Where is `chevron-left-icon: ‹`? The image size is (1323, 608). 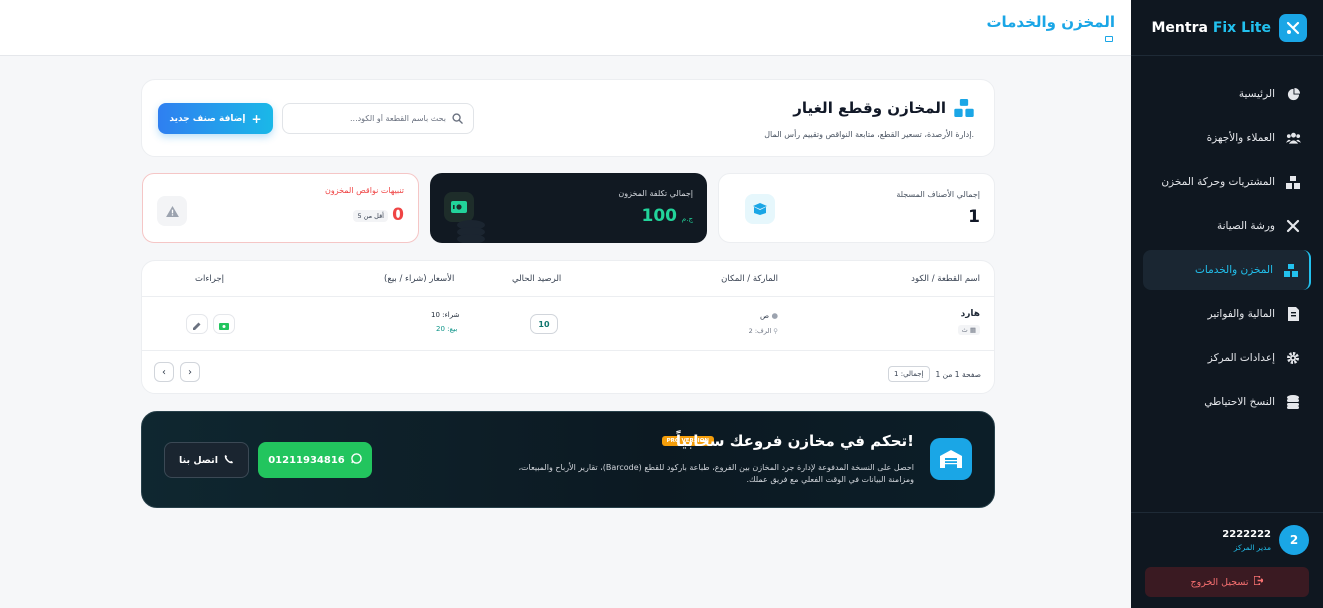 chevron-left-icon: ‹ is located at coordinates (164, 372).